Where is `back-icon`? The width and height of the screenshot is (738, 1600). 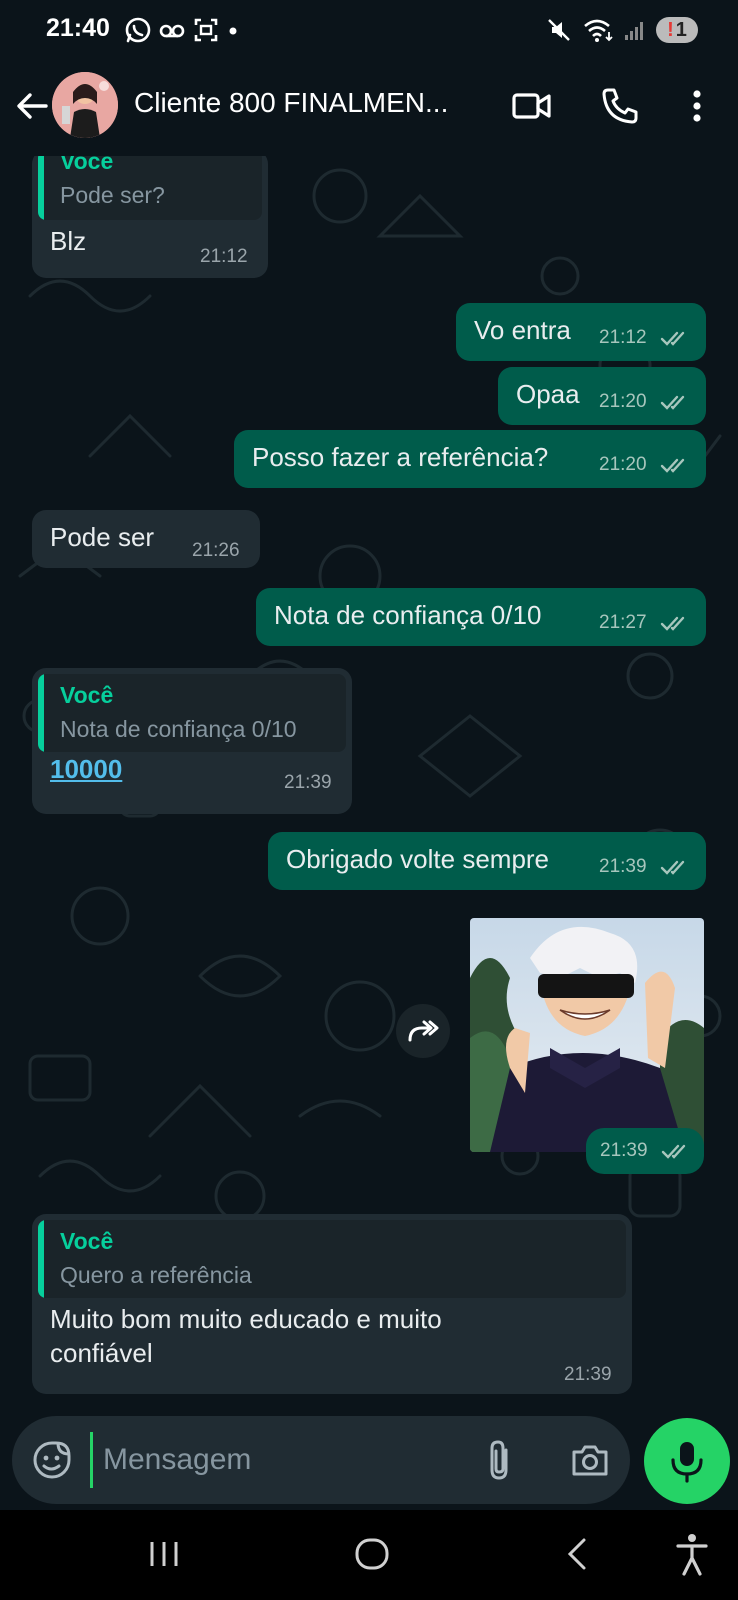 back-icon is located at coordinates (576, 1554).